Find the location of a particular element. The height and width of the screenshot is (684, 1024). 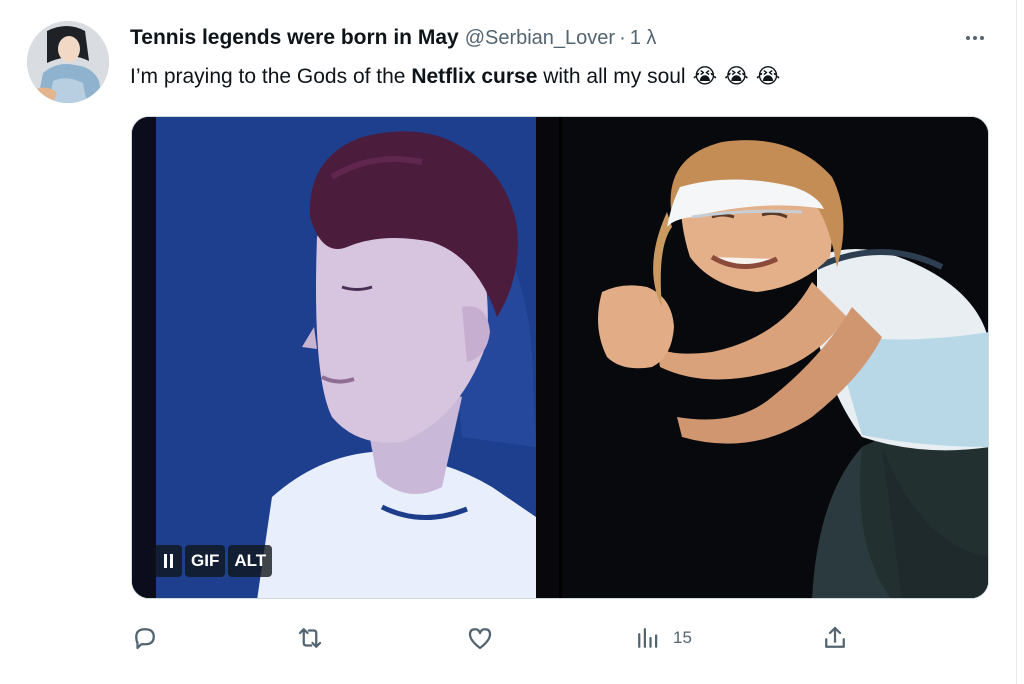

tweet-actions: 15 is located at coordinates (495, 638).